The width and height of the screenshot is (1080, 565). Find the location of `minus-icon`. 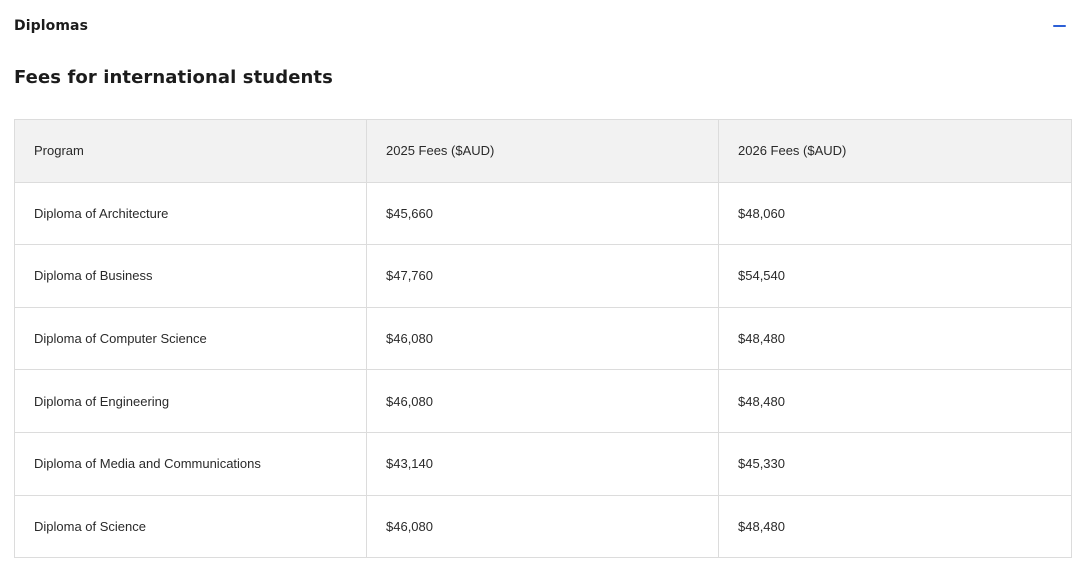

minus-icon is located at coordinates (1059, 26).